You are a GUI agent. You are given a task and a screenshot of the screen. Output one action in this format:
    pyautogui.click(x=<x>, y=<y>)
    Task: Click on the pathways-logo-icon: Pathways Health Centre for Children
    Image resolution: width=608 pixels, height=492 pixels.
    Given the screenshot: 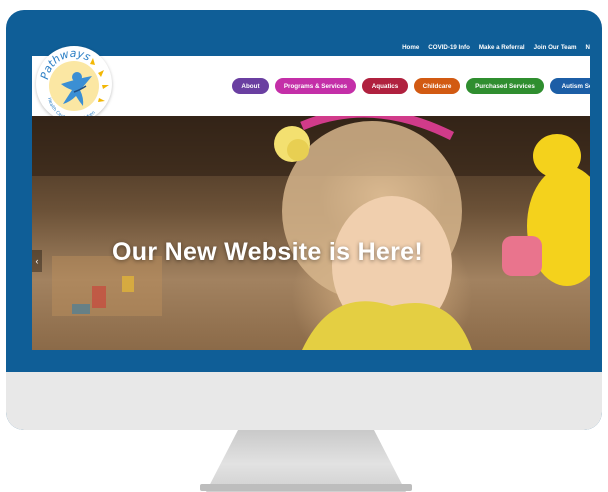 What is the action you would take?
    pyautogui.click(x=73, y=84)
    